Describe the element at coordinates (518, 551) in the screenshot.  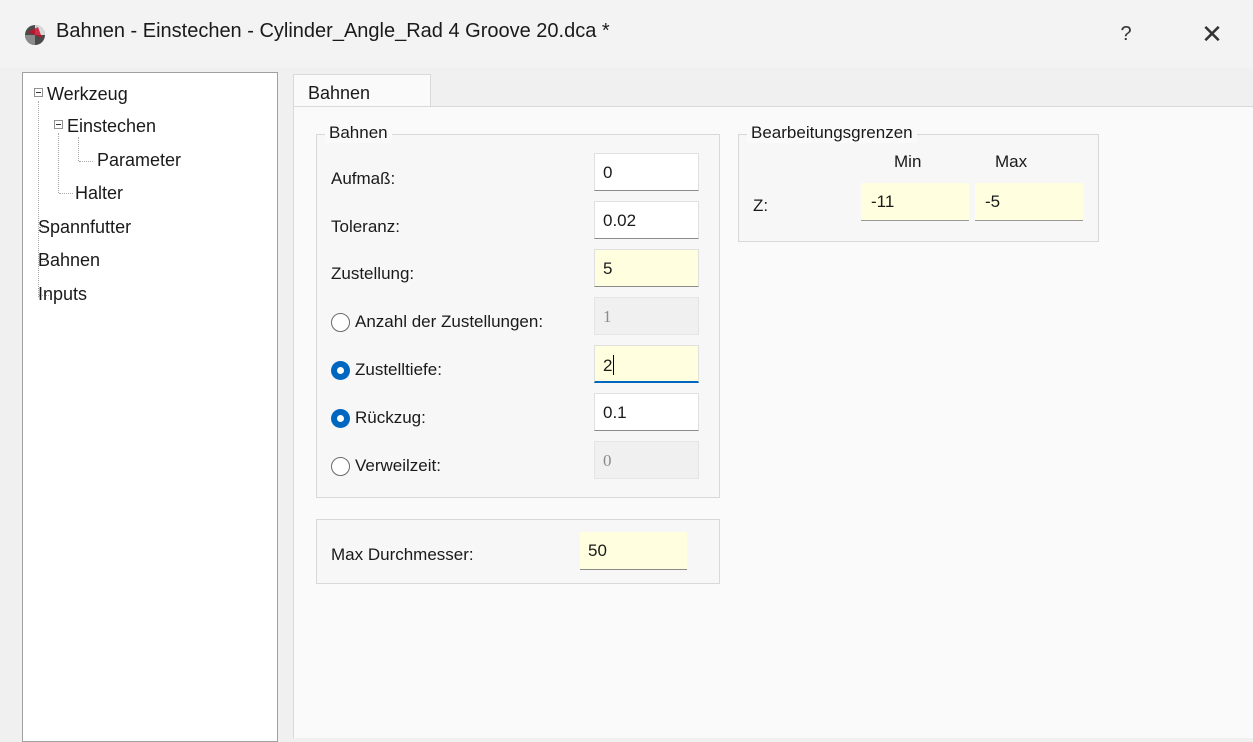
I see `durchmesser-group: Max Durchmesser: 50` at that location.